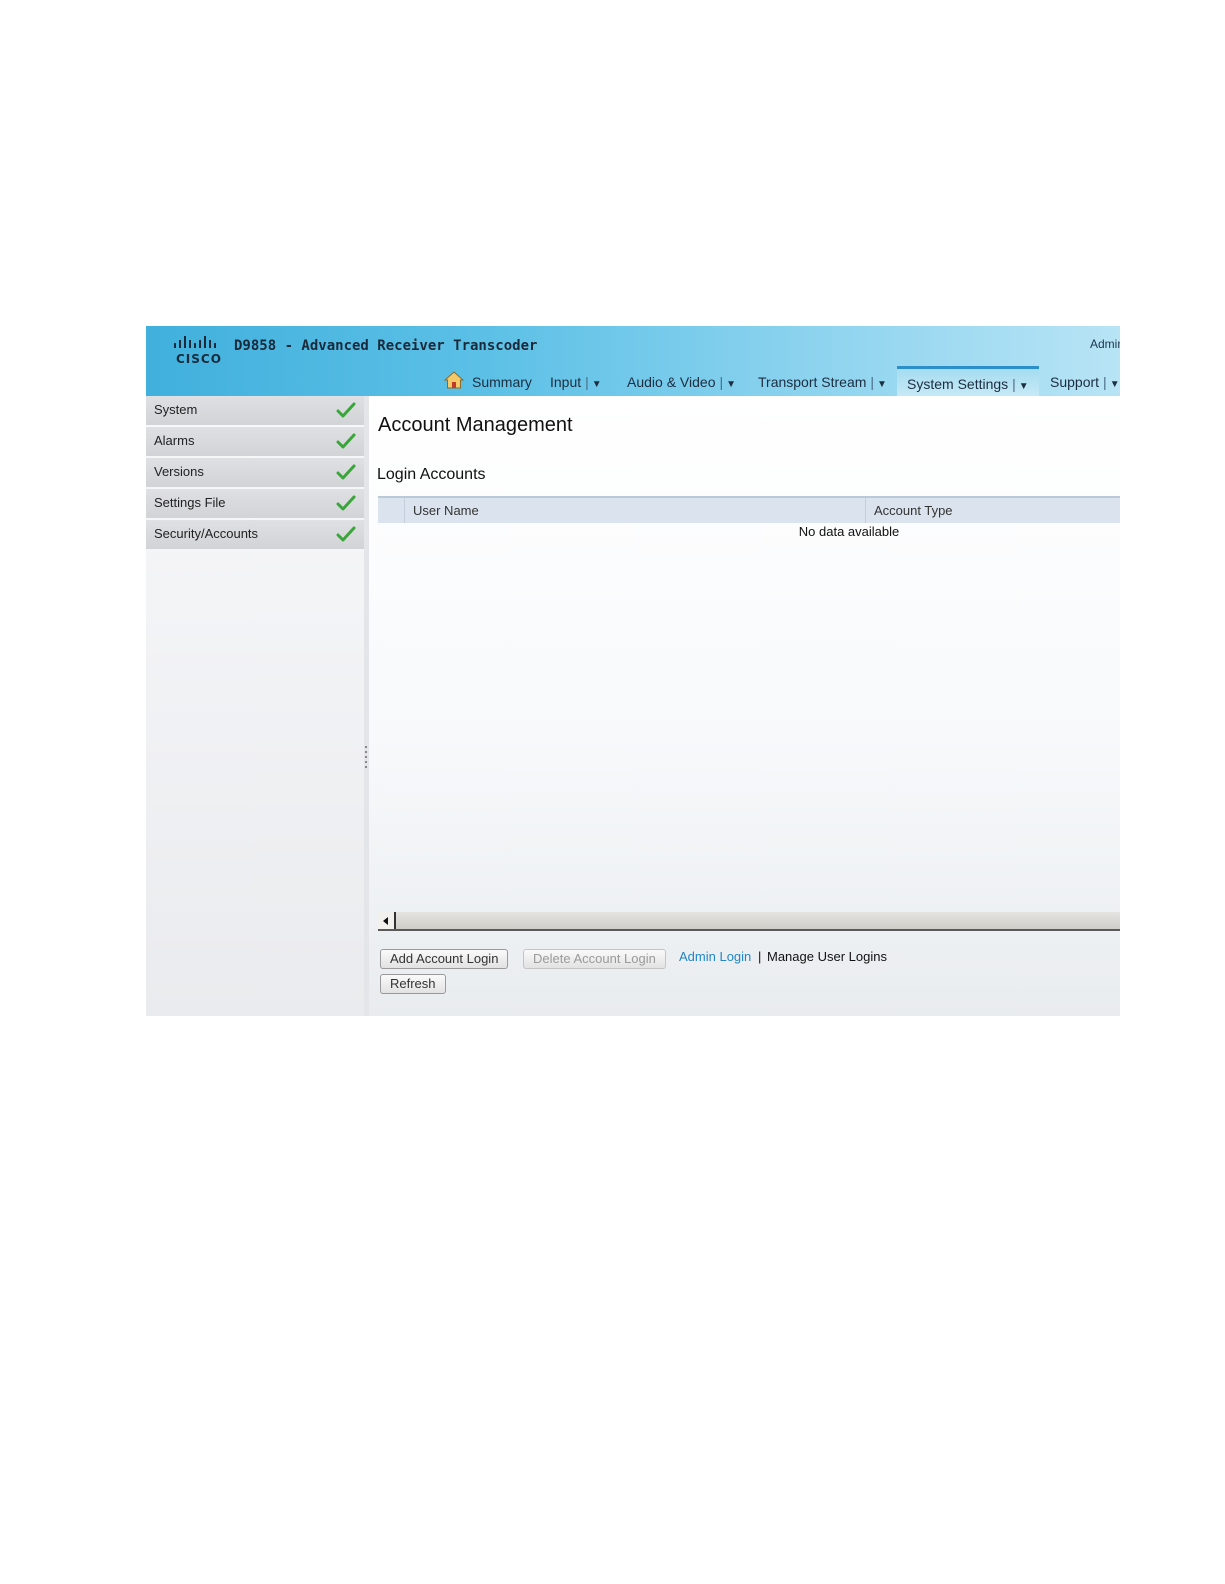 This screenshot has height=1584, width=1225. I want to click on admin-login-link: Admin Login, so click(715, 956).